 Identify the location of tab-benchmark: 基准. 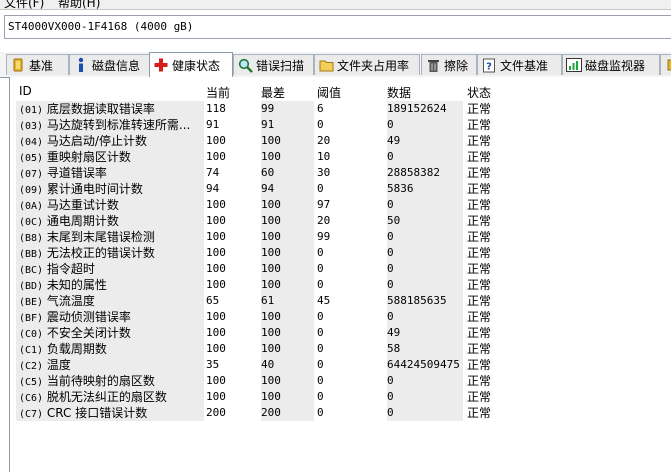
(37, 64).